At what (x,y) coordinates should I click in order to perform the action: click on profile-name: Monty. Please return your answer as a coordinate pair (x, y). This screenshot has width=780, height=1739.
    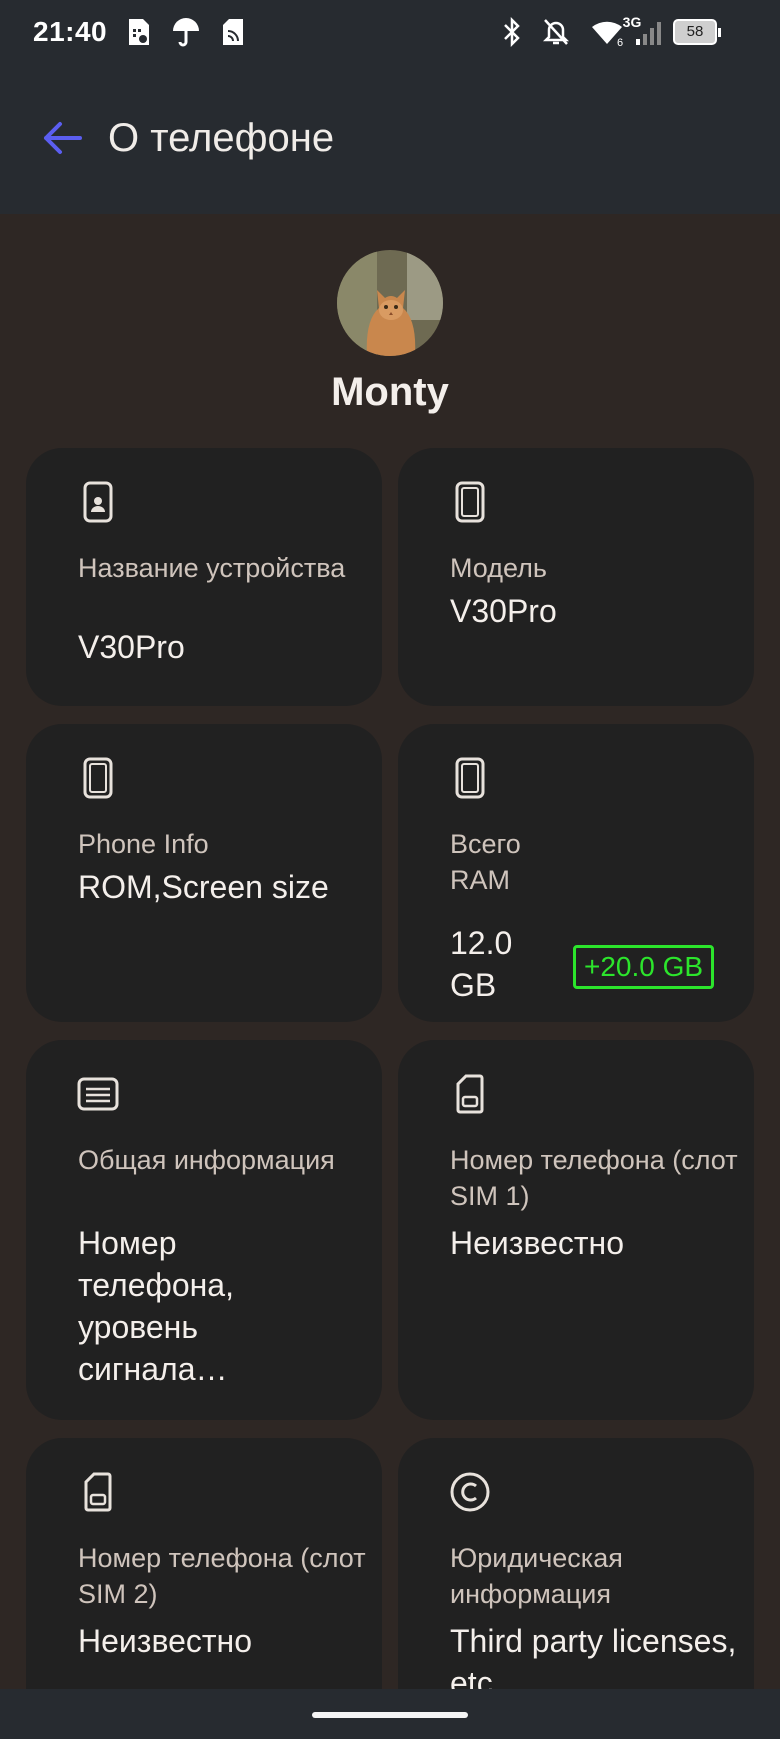
    Looking at the image, I should click on (390, 392).